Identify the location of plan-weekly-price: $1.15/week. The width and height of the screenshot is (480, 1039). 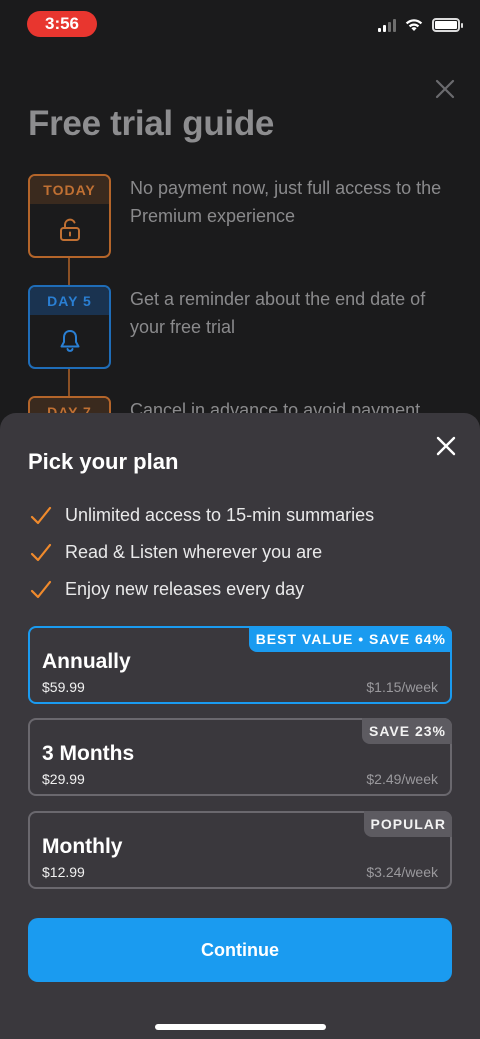
(402, 687).